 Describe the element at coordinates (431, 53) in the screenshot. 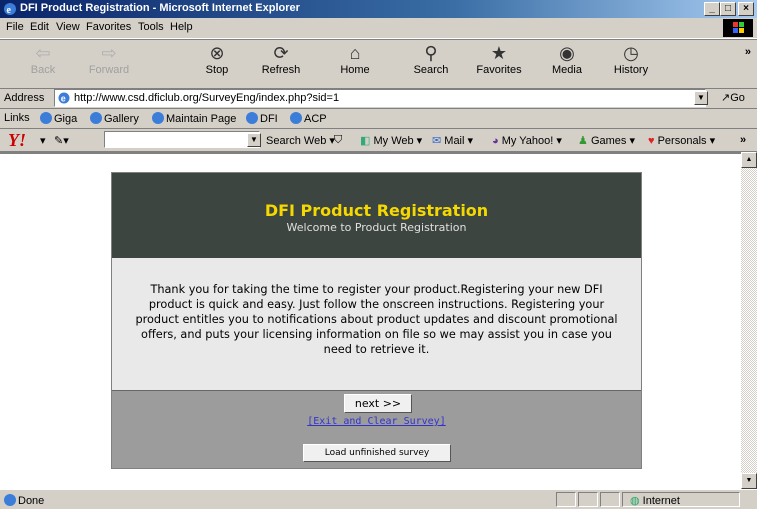

I see `search-icon: ⚲` at that location.